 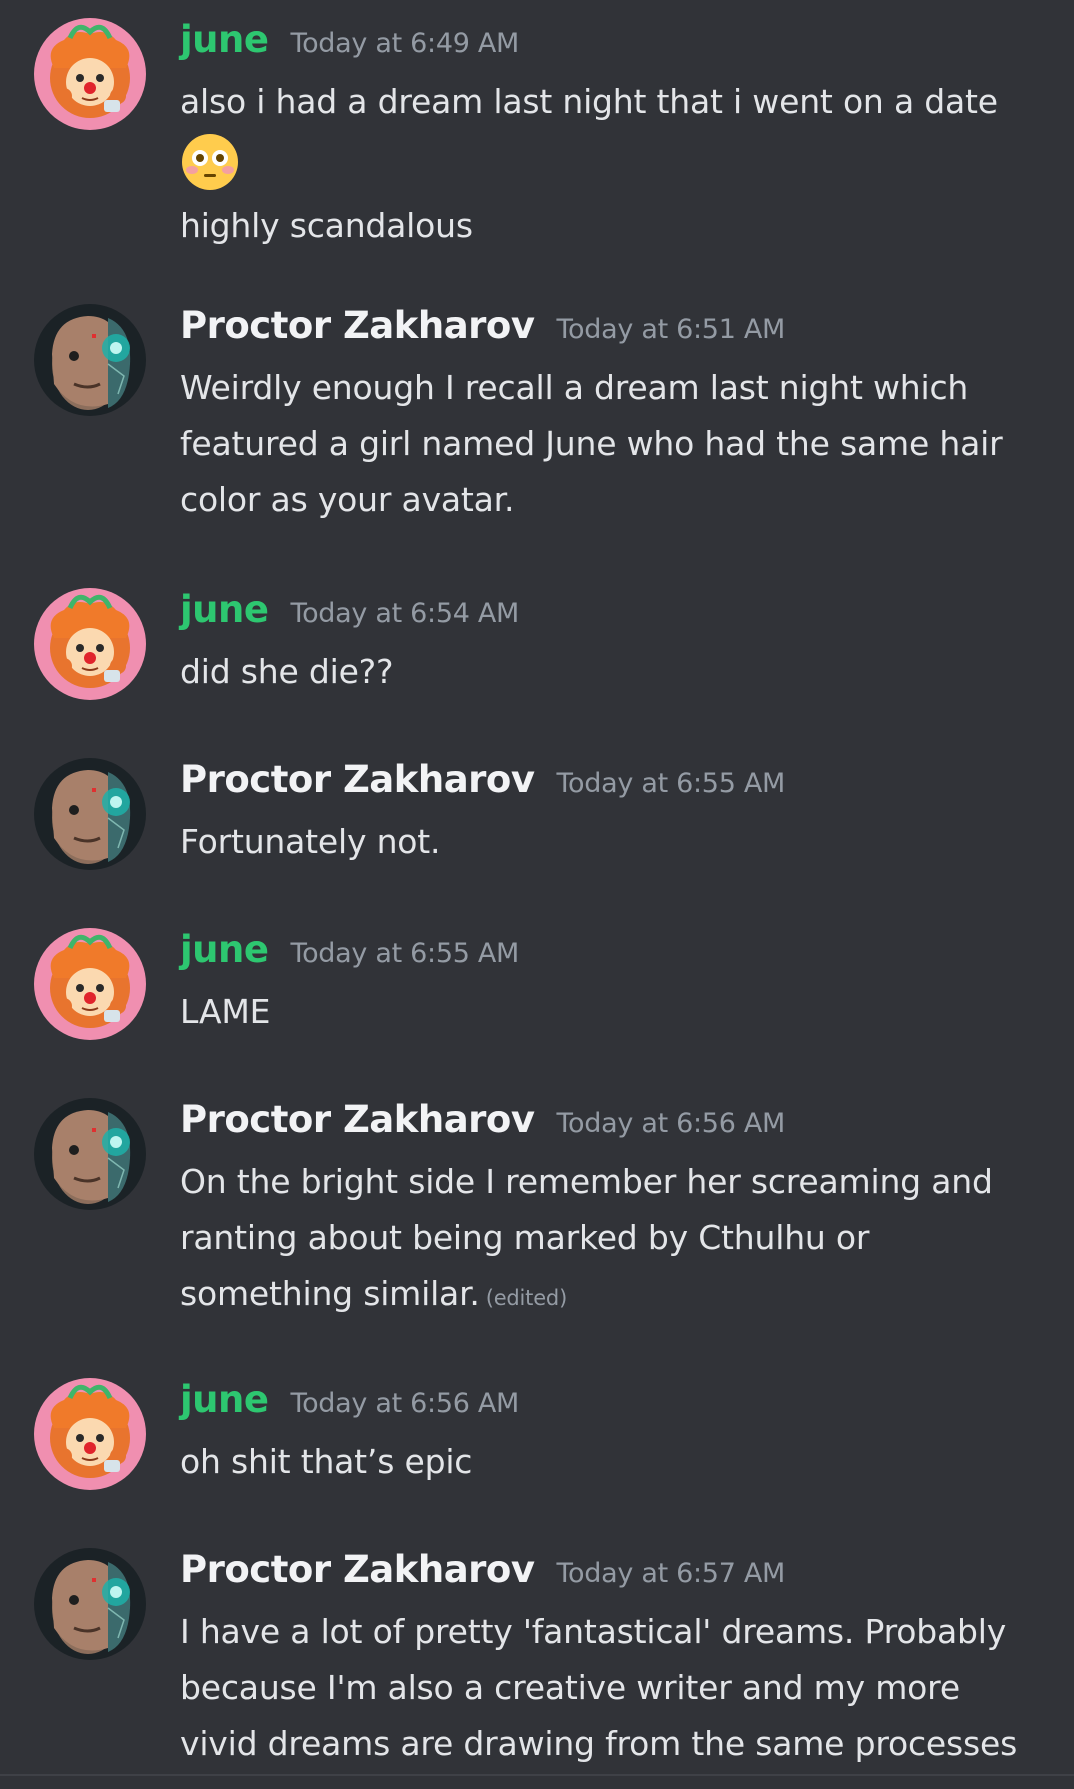 What do you see at coordinates (347, 499) in the screenshot?
I see `message-line: color as your avatar.` at bounding box center [347, 499].